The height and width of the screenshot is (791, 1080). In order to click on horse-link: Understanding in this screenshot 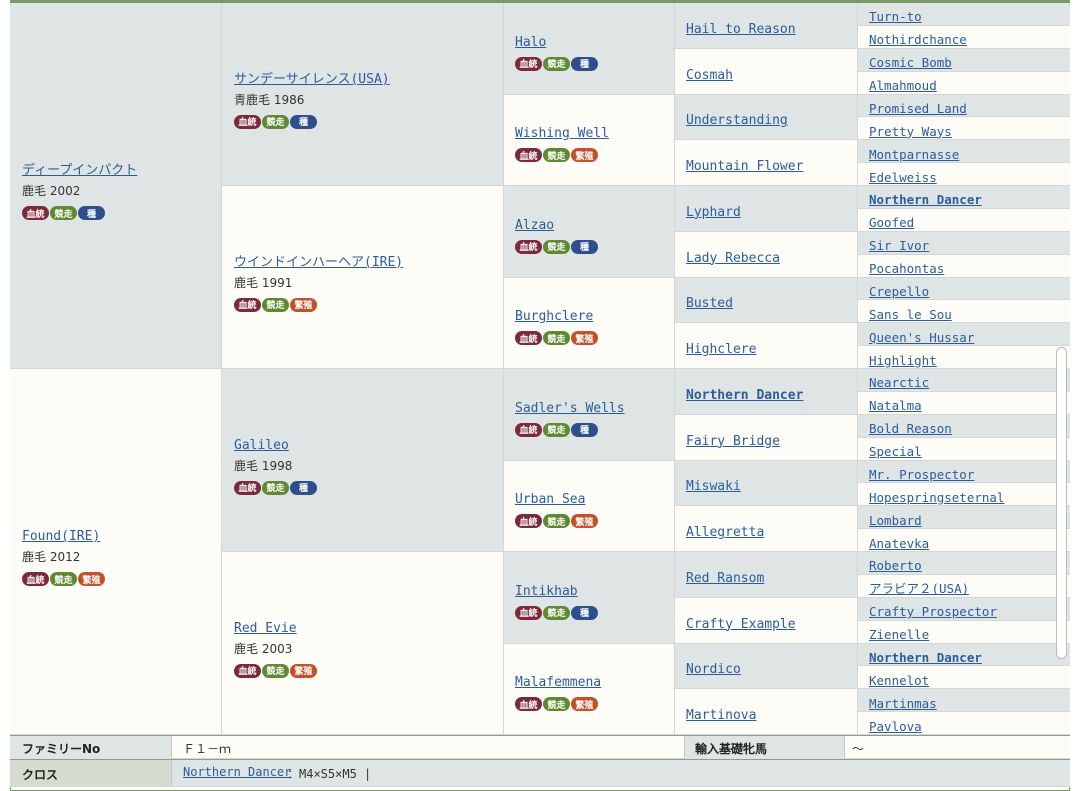, I will do `click(737, 120)`.